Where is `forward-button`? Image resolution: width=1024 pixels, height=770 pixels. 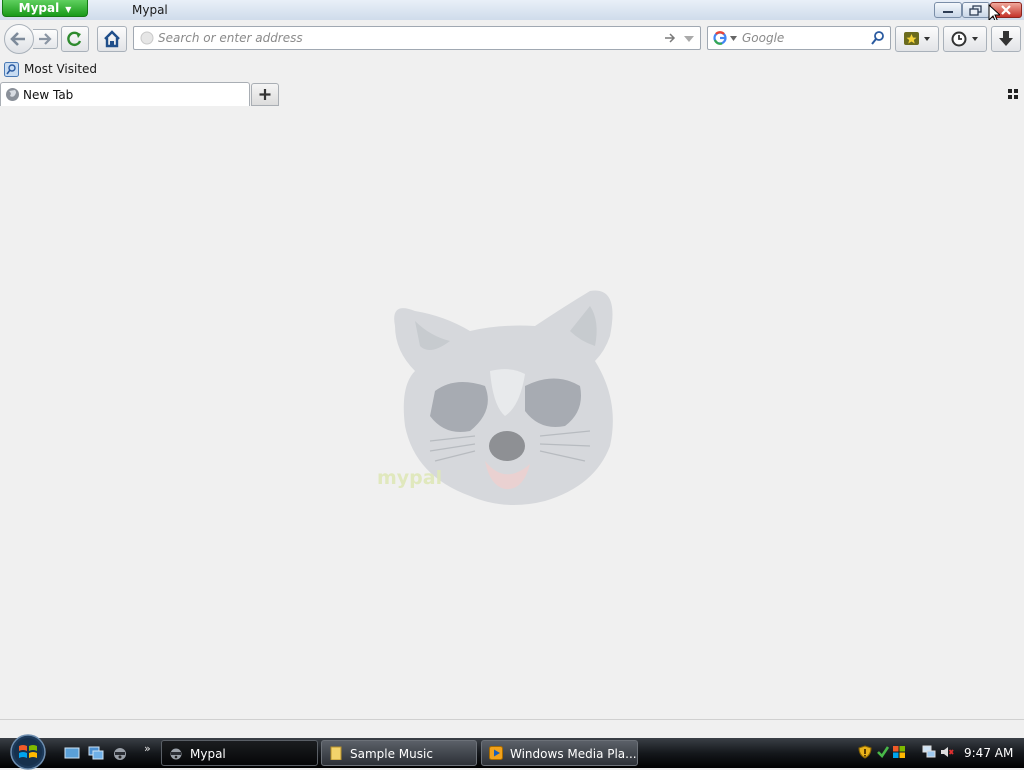 forward-button is located at coordinates (45, 39).